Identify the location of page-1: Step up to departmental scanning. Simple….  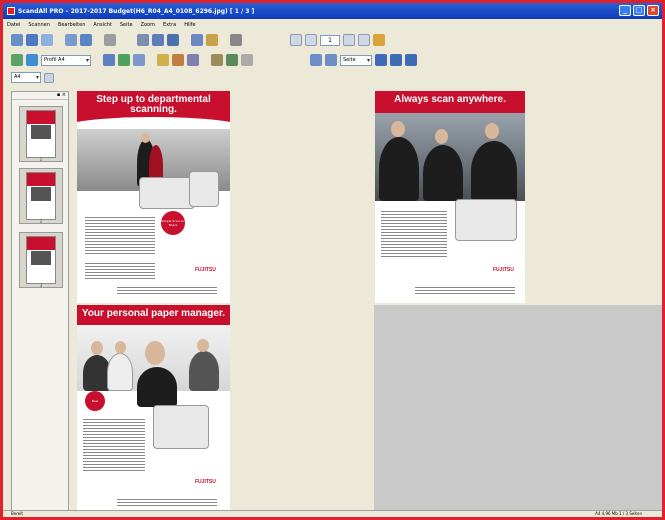
(153, 197).